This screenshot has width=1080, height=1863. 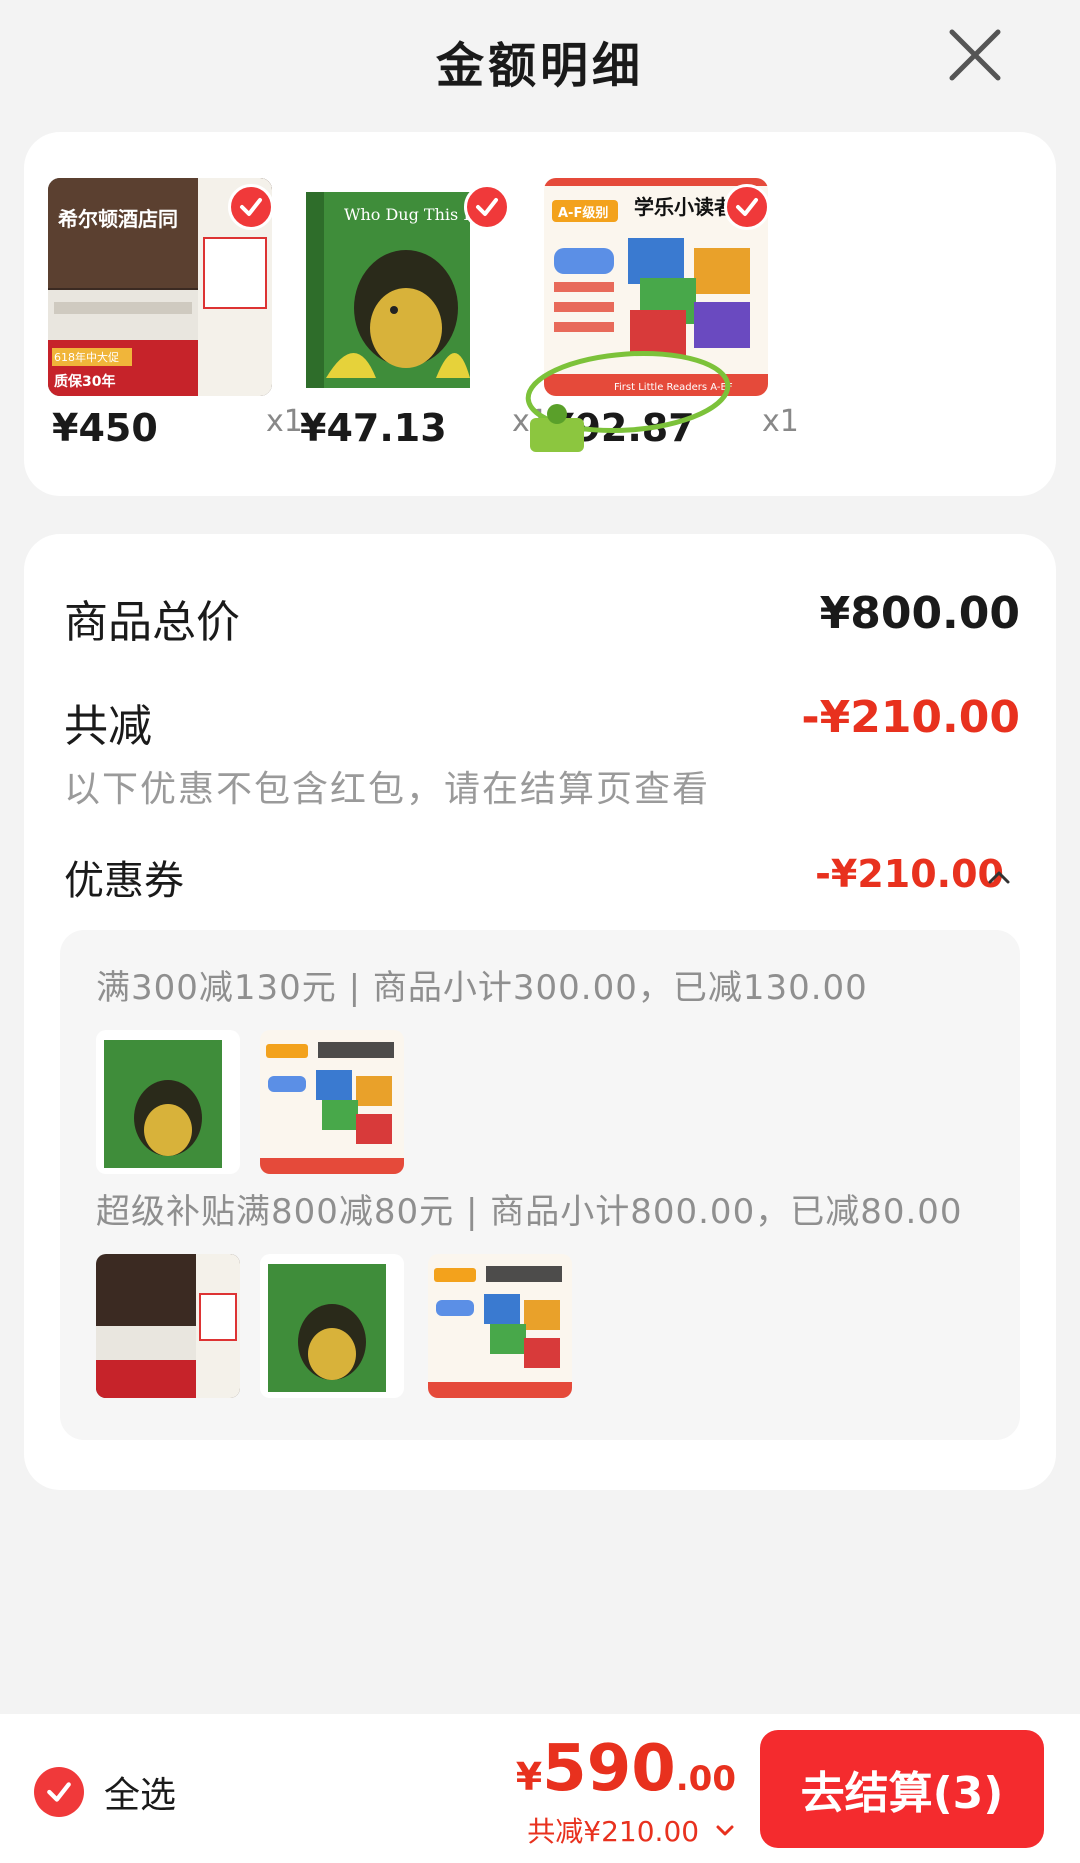 I want to click on sheet-header: 金额明细, so click(x=540, y=60).